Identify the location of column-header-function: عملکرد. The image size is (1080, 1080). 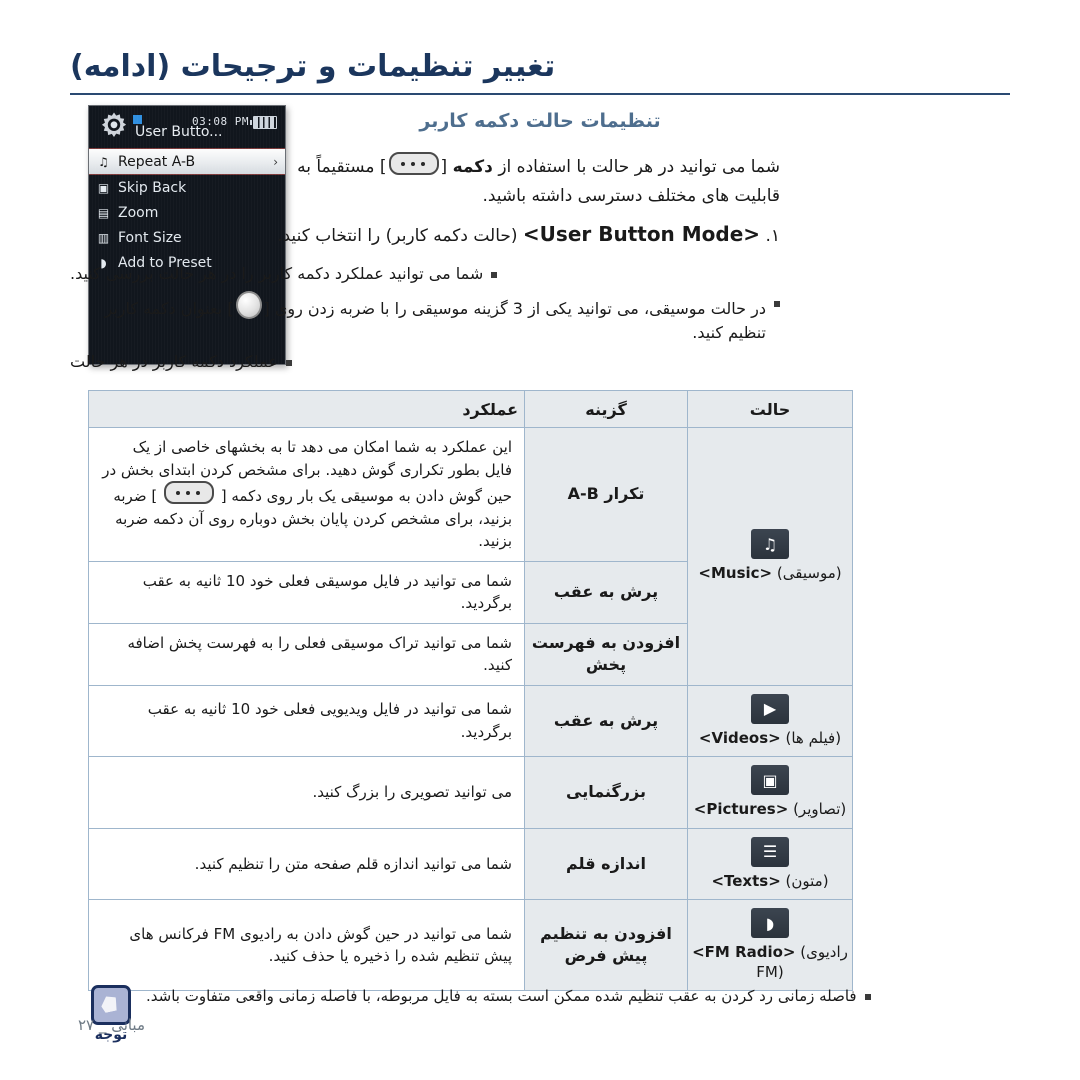
(306, 409).